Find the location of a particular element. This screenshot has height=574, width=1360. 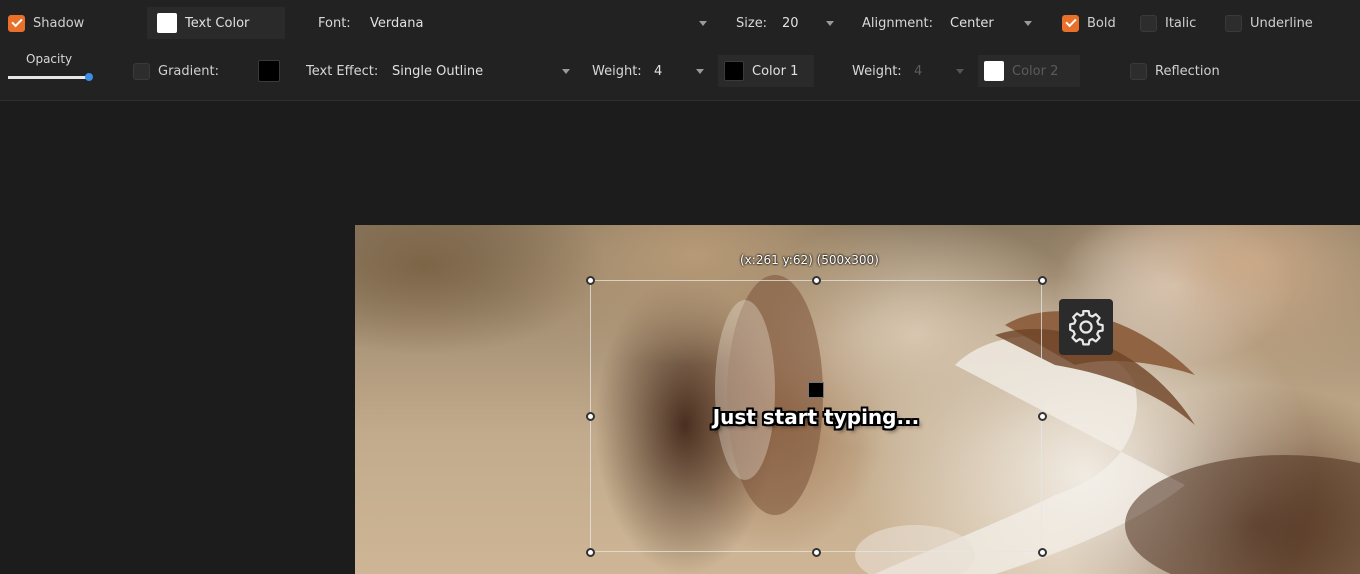

color1-label: Color 1 is located at coordinates (775, 71).